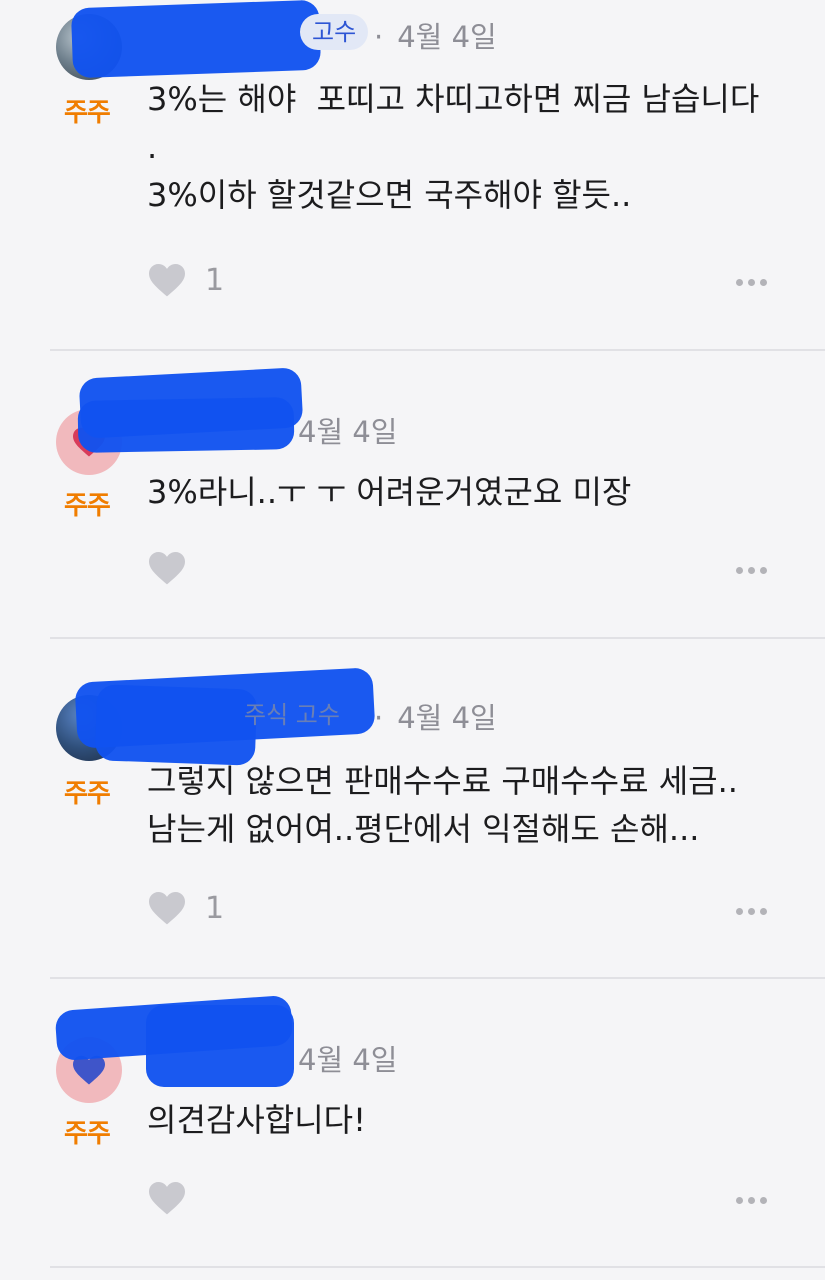 The image size is (825, 1280). What do you see at coordinates (256, 1120) in the screenshot?
I see `comment-text: 의견감사합니다!` at bounding box center [256, 1120].